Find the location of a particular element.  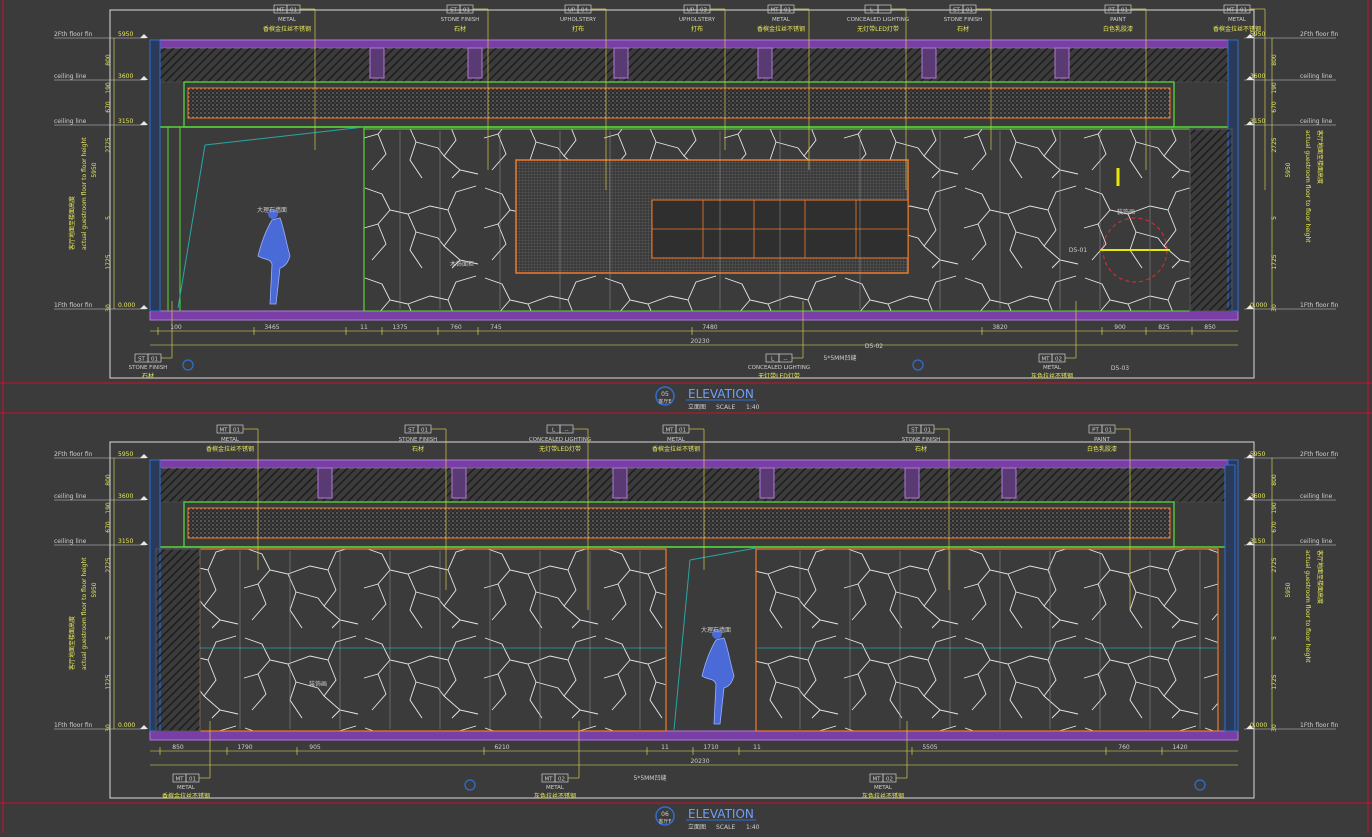

level-label-right: 1Fth floor fin is located at coordinates (1319, 725).